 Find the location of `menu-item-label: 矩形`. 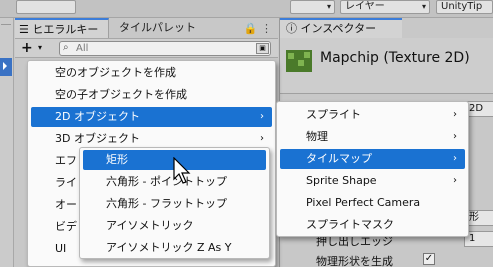

menu-item-label: 矩形 is located at coordinates (117, 159).